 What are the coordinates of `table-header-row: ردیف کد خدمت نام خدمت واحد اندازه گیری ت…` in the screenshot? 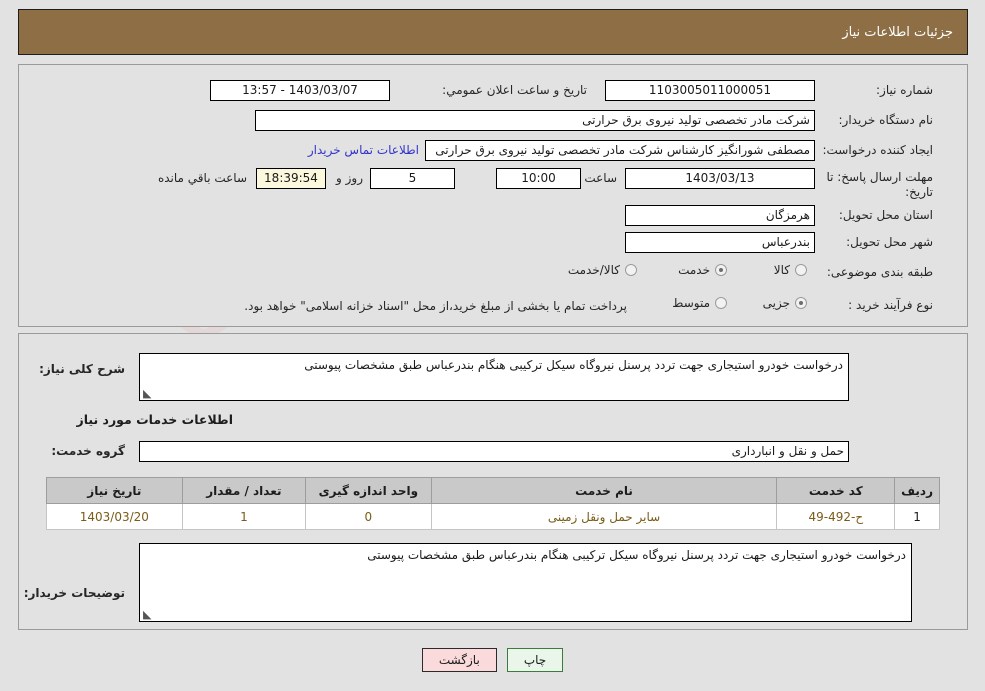 It's located at (493, 490).